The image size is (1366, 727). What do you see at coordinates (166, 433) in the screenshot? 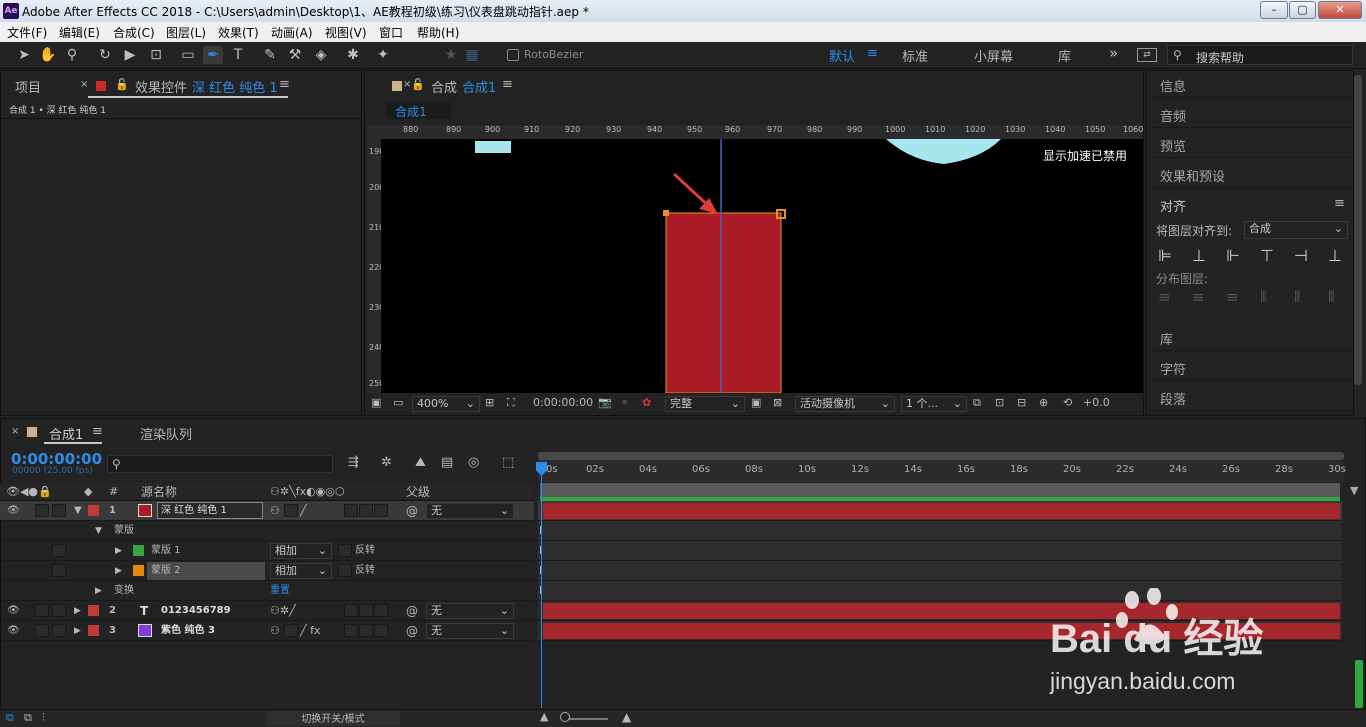
I see `tab-render-queue: 渲染队列` at bounding box center [166, 433].